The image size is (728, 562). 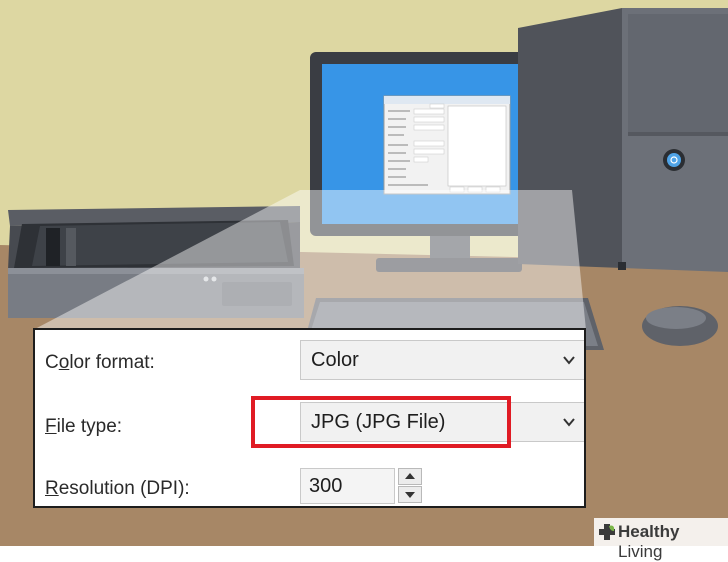 What do you see at coordinates (640, 551) in the screenshot?
I see `watermark-brand-rest: Living` at bounding box center [640, 551].